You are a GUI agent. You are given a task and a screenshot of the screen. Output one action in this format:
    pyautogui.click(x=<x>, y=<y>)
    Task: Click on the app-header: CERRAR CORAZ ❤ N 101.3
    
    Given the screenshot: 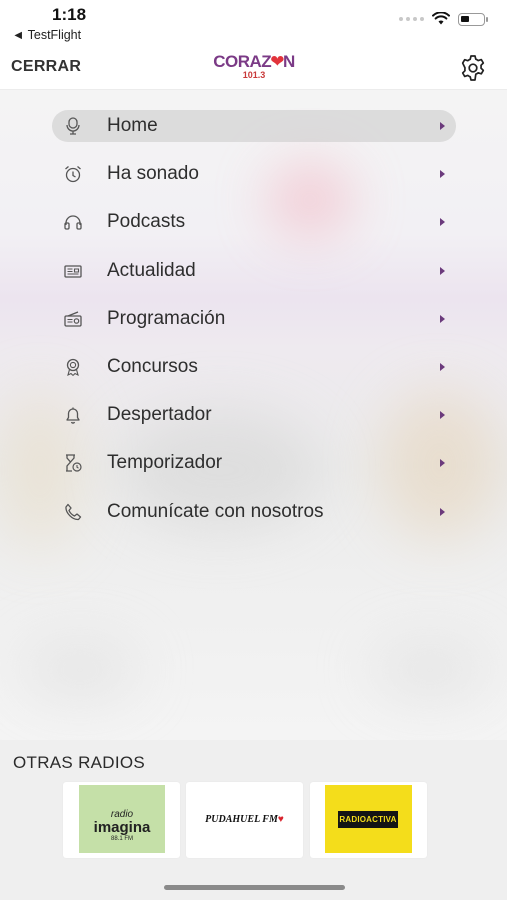 What is the action you would take?
    pyautogui.click(x=253, y=67)
    